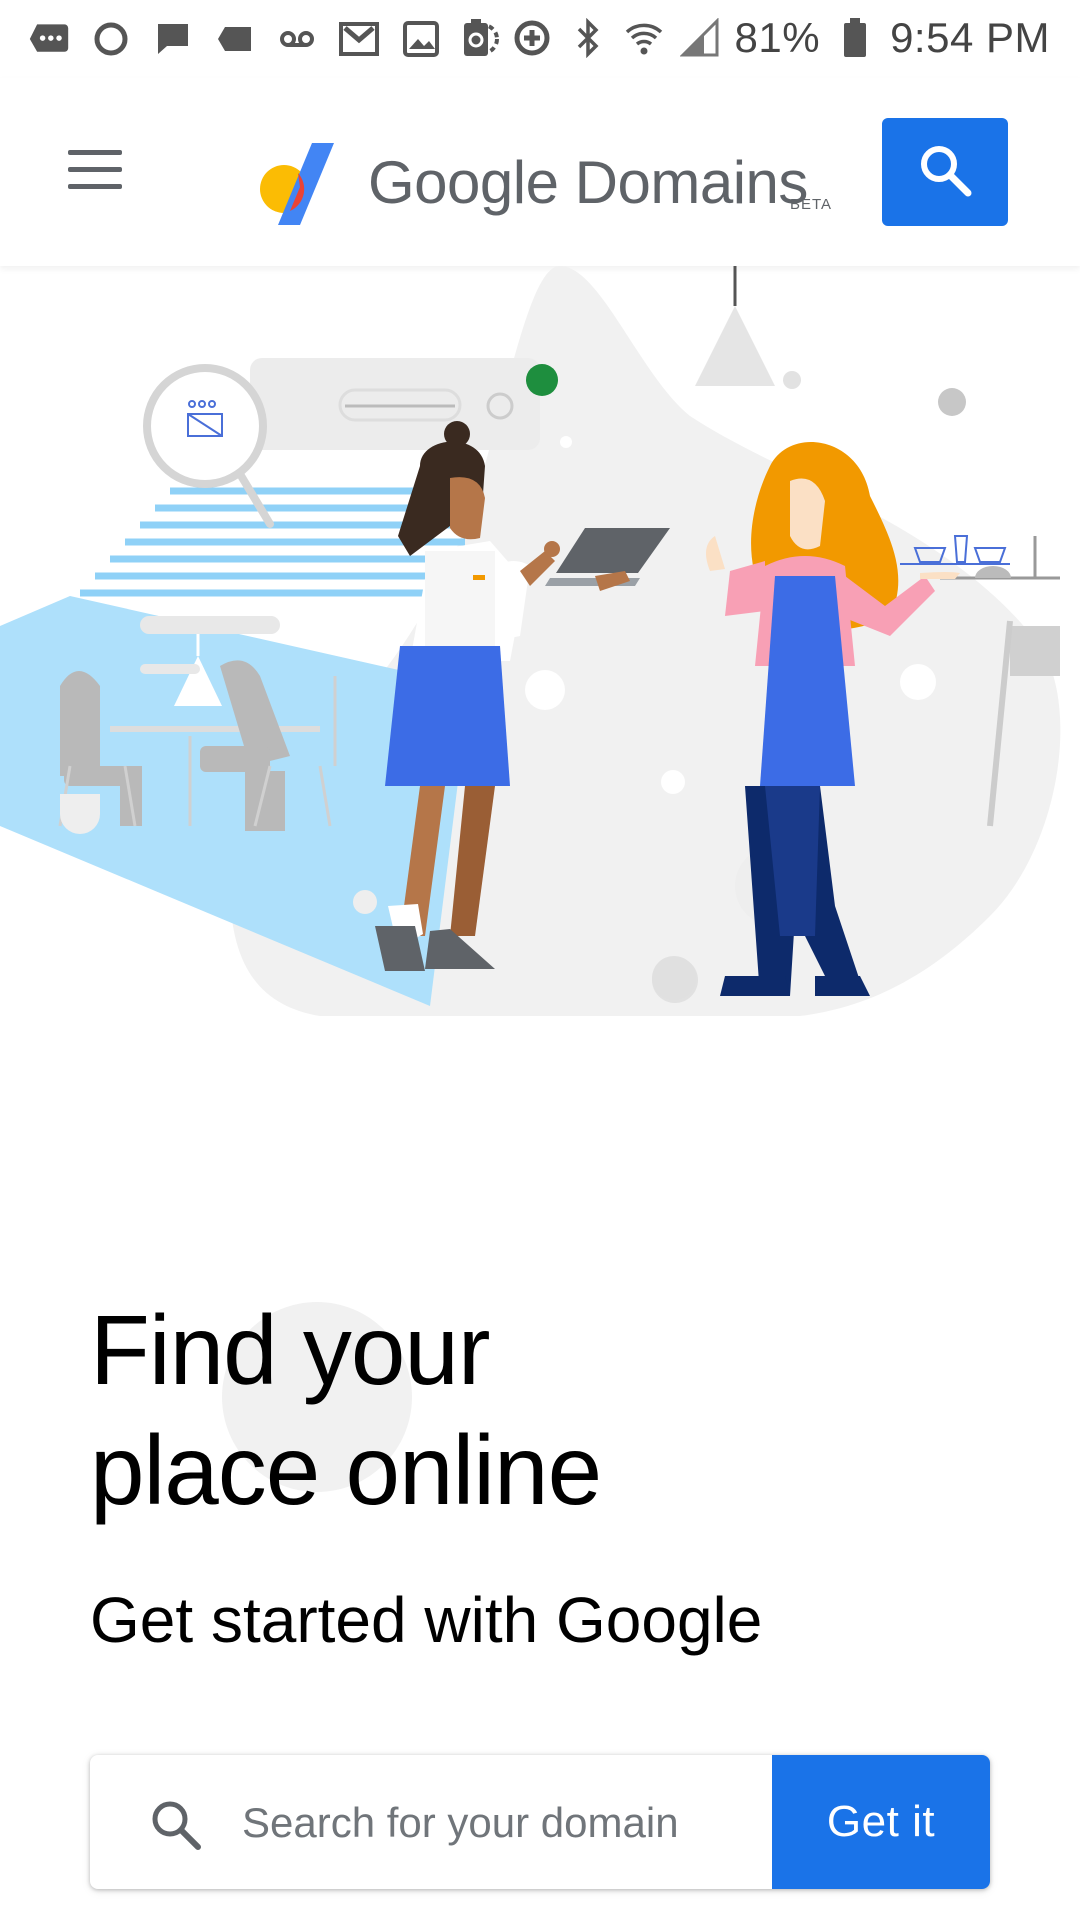  I want to click on system-icons: 81% 9:54 PM, so click(752, 38).